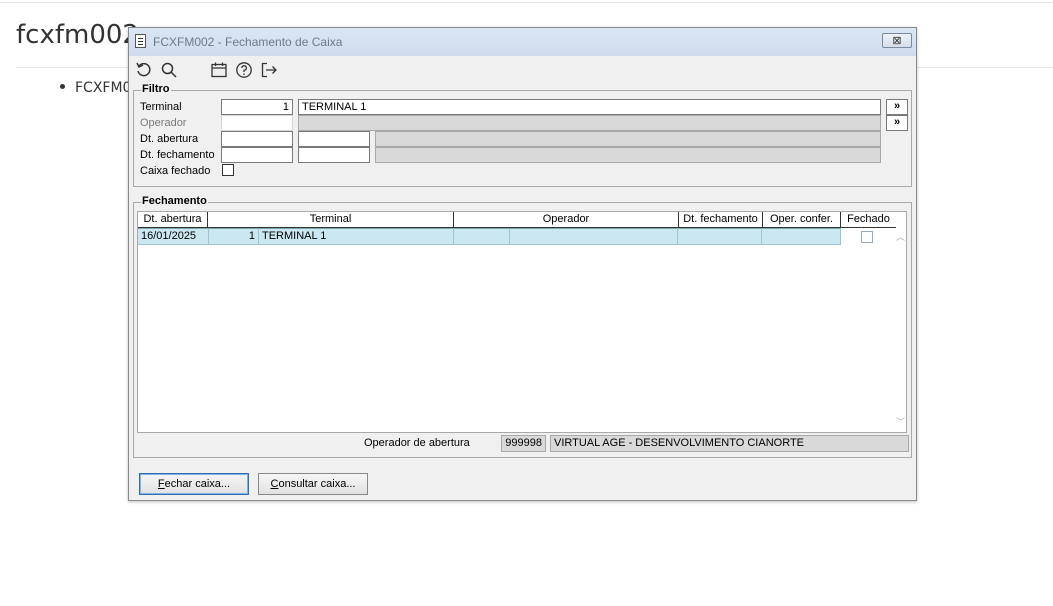  I want to click on scroll-down-icon: ﹀, so click(900, 421).